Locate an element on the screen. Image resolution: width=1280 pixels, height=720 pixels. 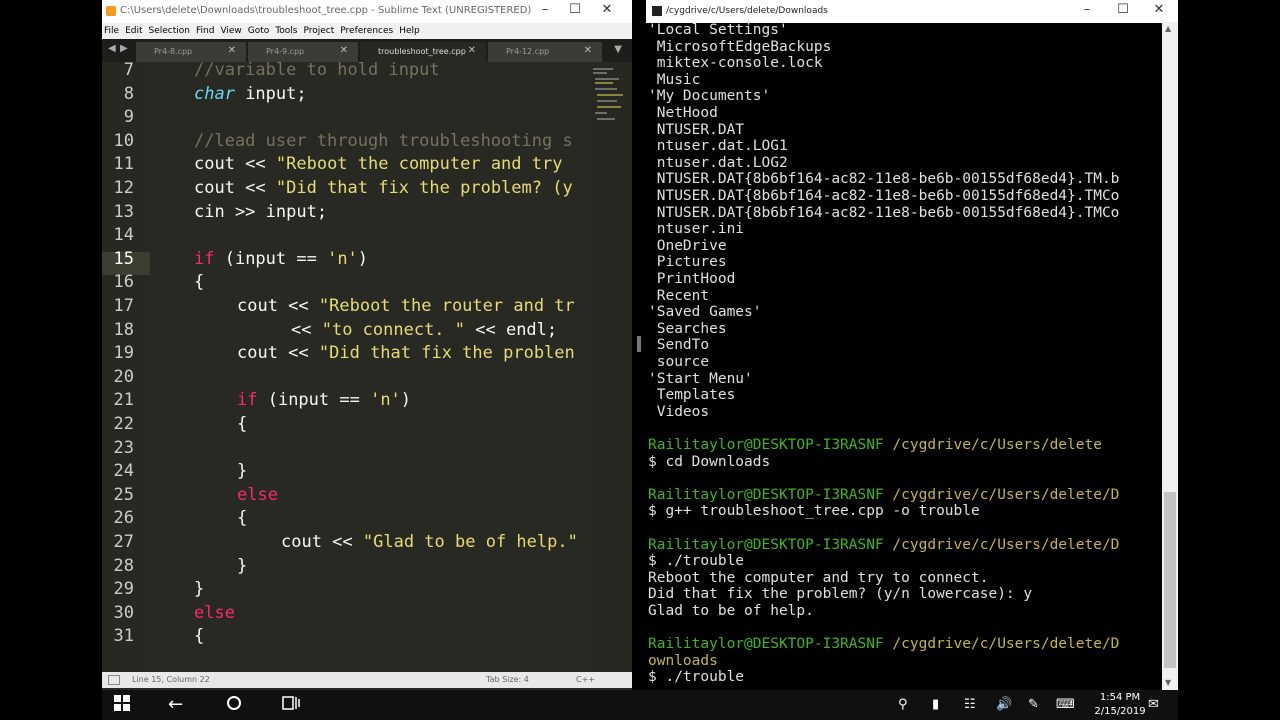
comment: //variable to hold input is located at coordinates (317, 71).